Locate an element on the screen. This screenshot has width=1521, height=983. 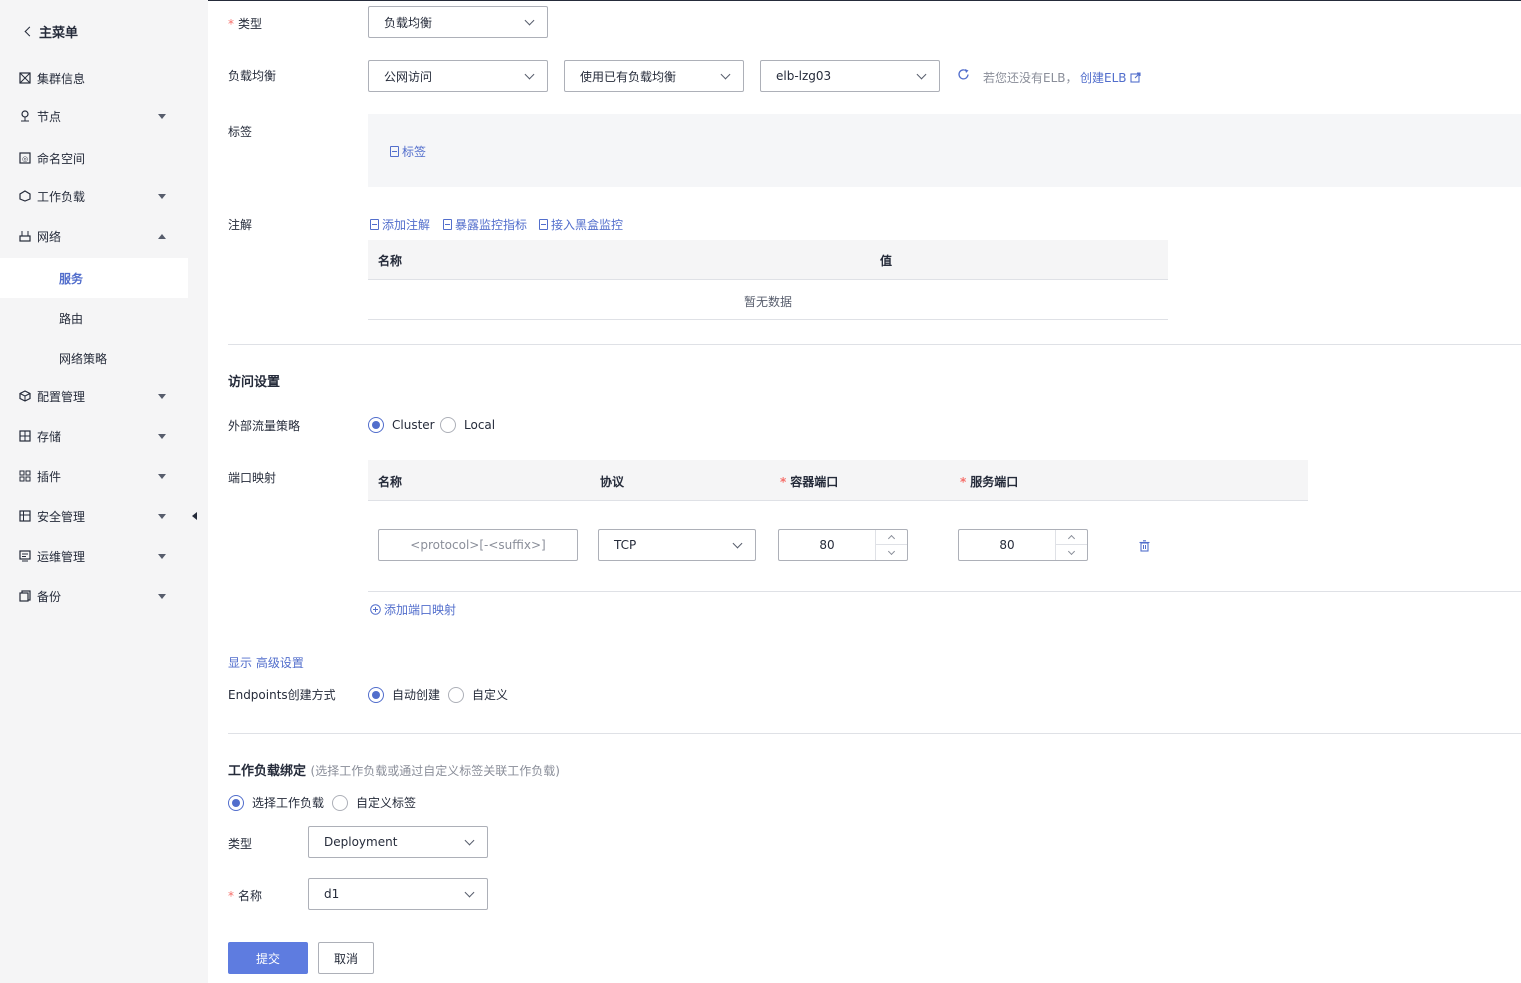
port-table-header: 名称 协议 * 容器端口 * 服务端口 is located at coordinates (838, 480).